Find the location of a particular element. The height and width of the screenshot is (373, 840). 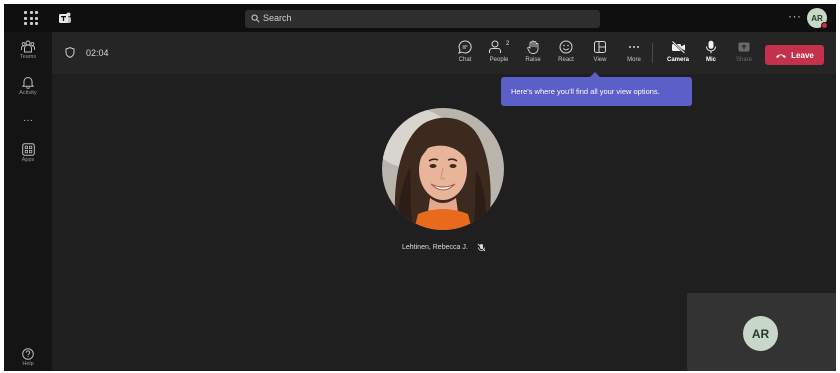

presence-busy-icon is located at coordinates (824, 25).